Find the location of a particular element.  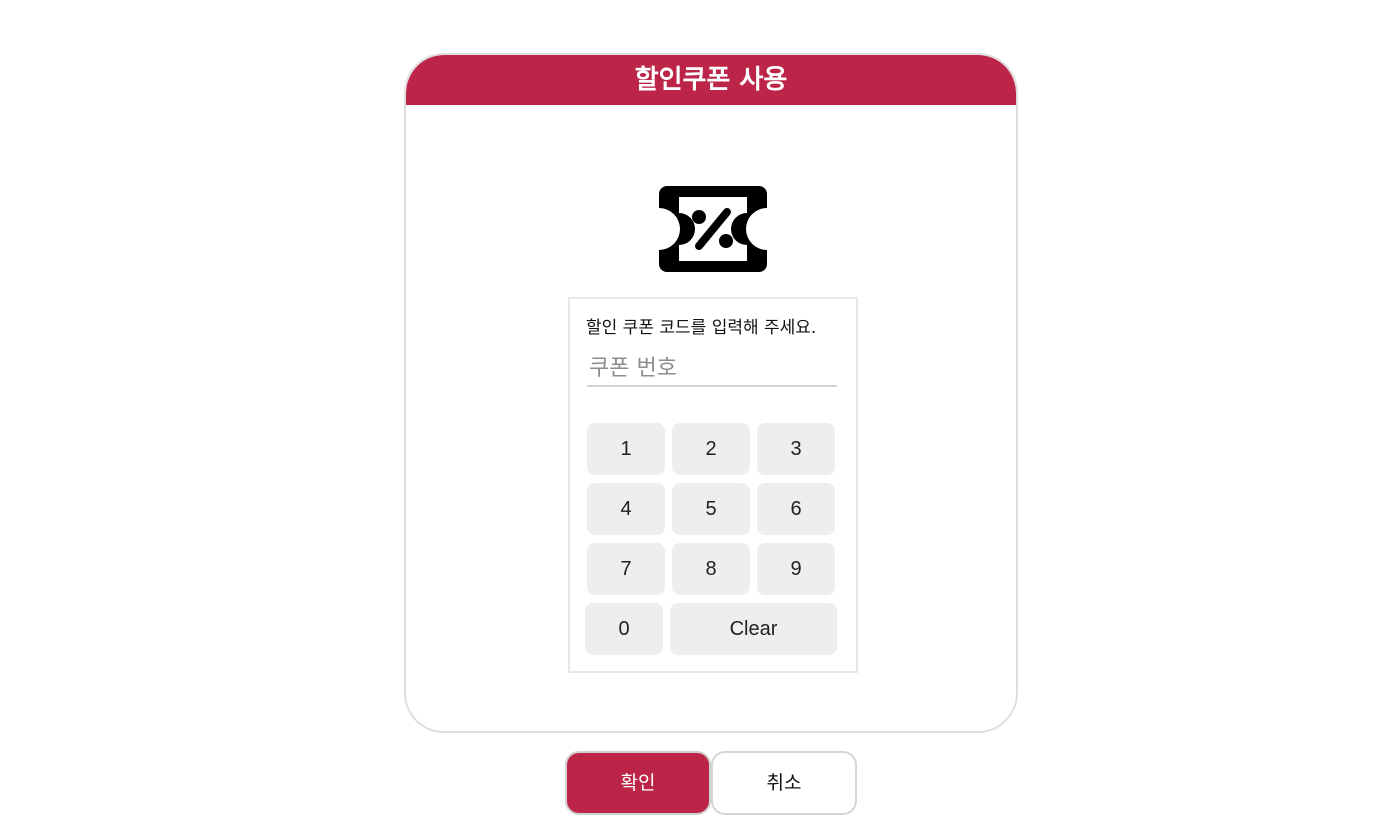

keypad-key-1: 1 is located at coordinates (626, 449).